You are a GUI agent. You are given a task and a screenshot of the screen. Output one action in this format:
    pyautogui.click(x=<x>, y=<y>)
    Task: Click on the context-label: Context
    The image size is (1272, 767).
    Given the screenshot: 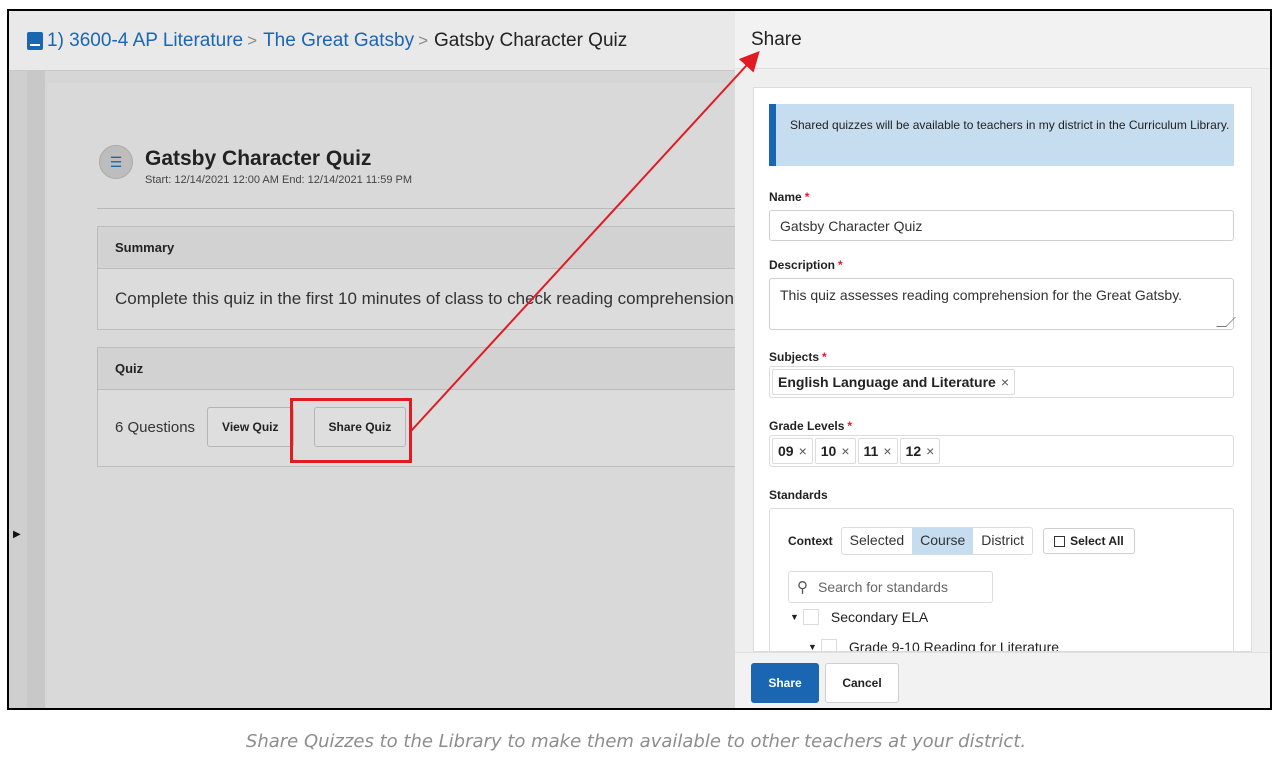 What is the action you would take?
    pyautogui.click(x=810, y=541)
    